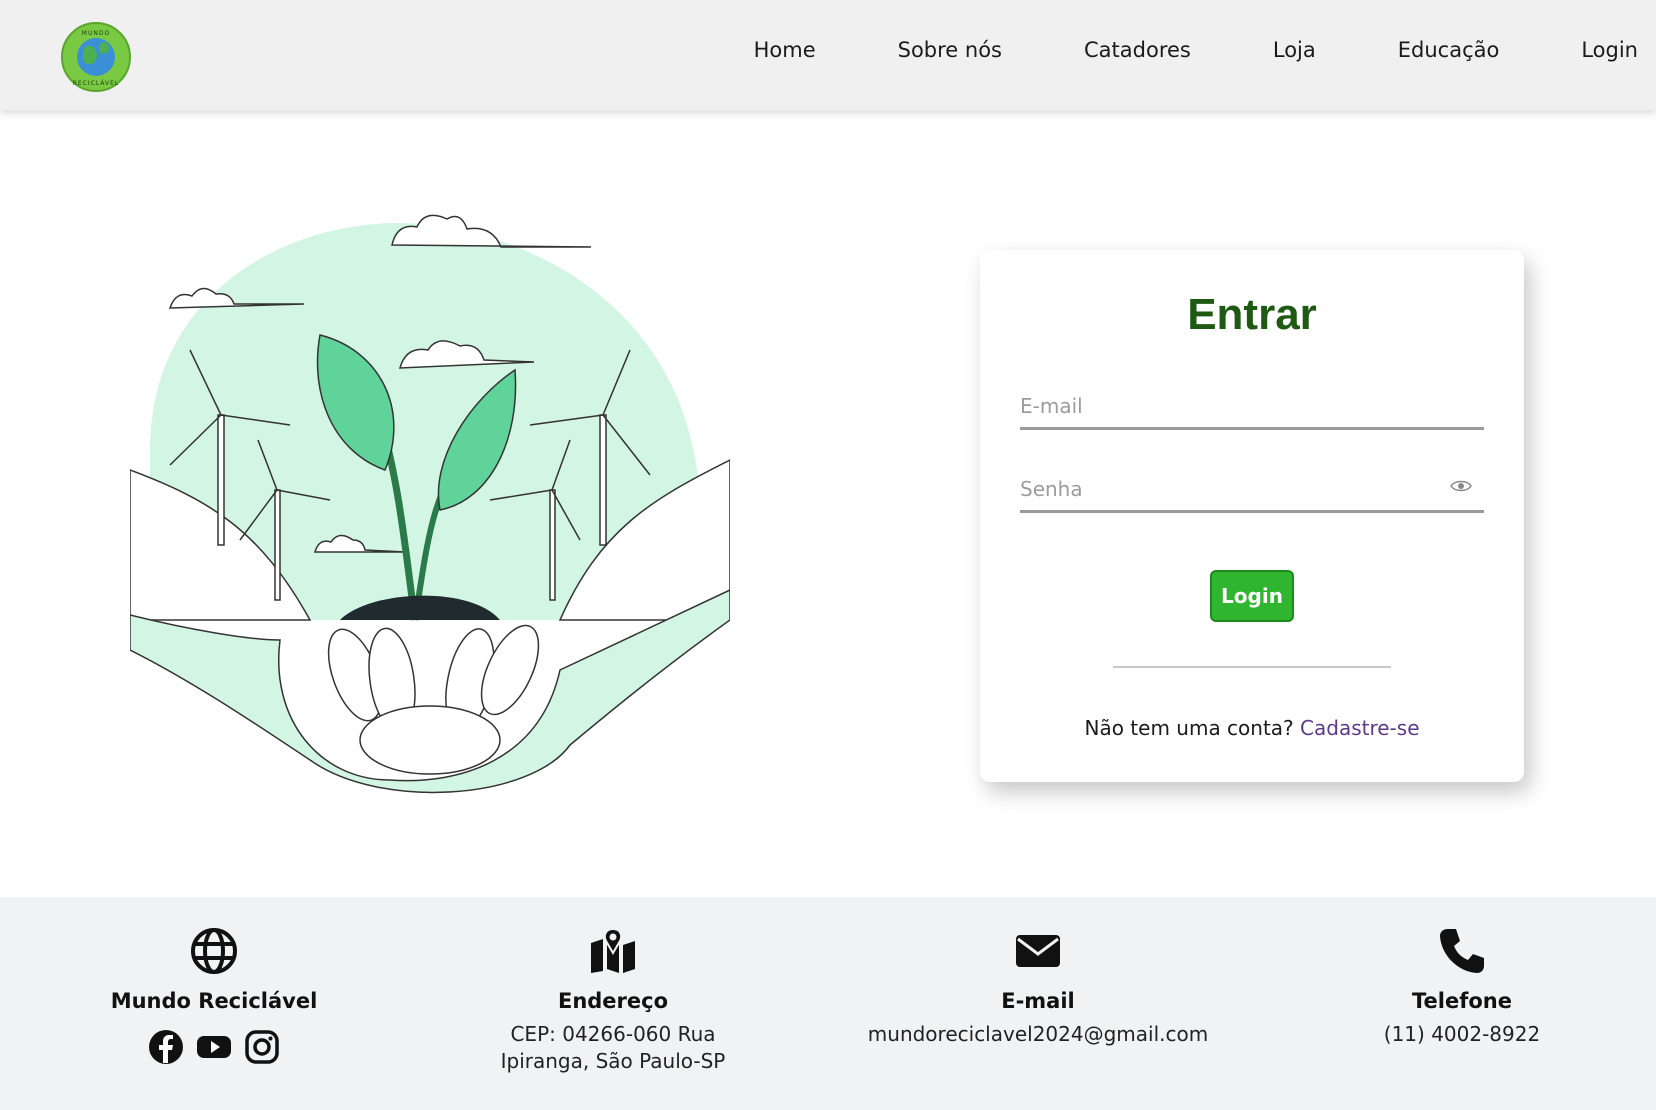  I want to click on footer-brand-title: Mundo Reciclável, so click(214, 1001).